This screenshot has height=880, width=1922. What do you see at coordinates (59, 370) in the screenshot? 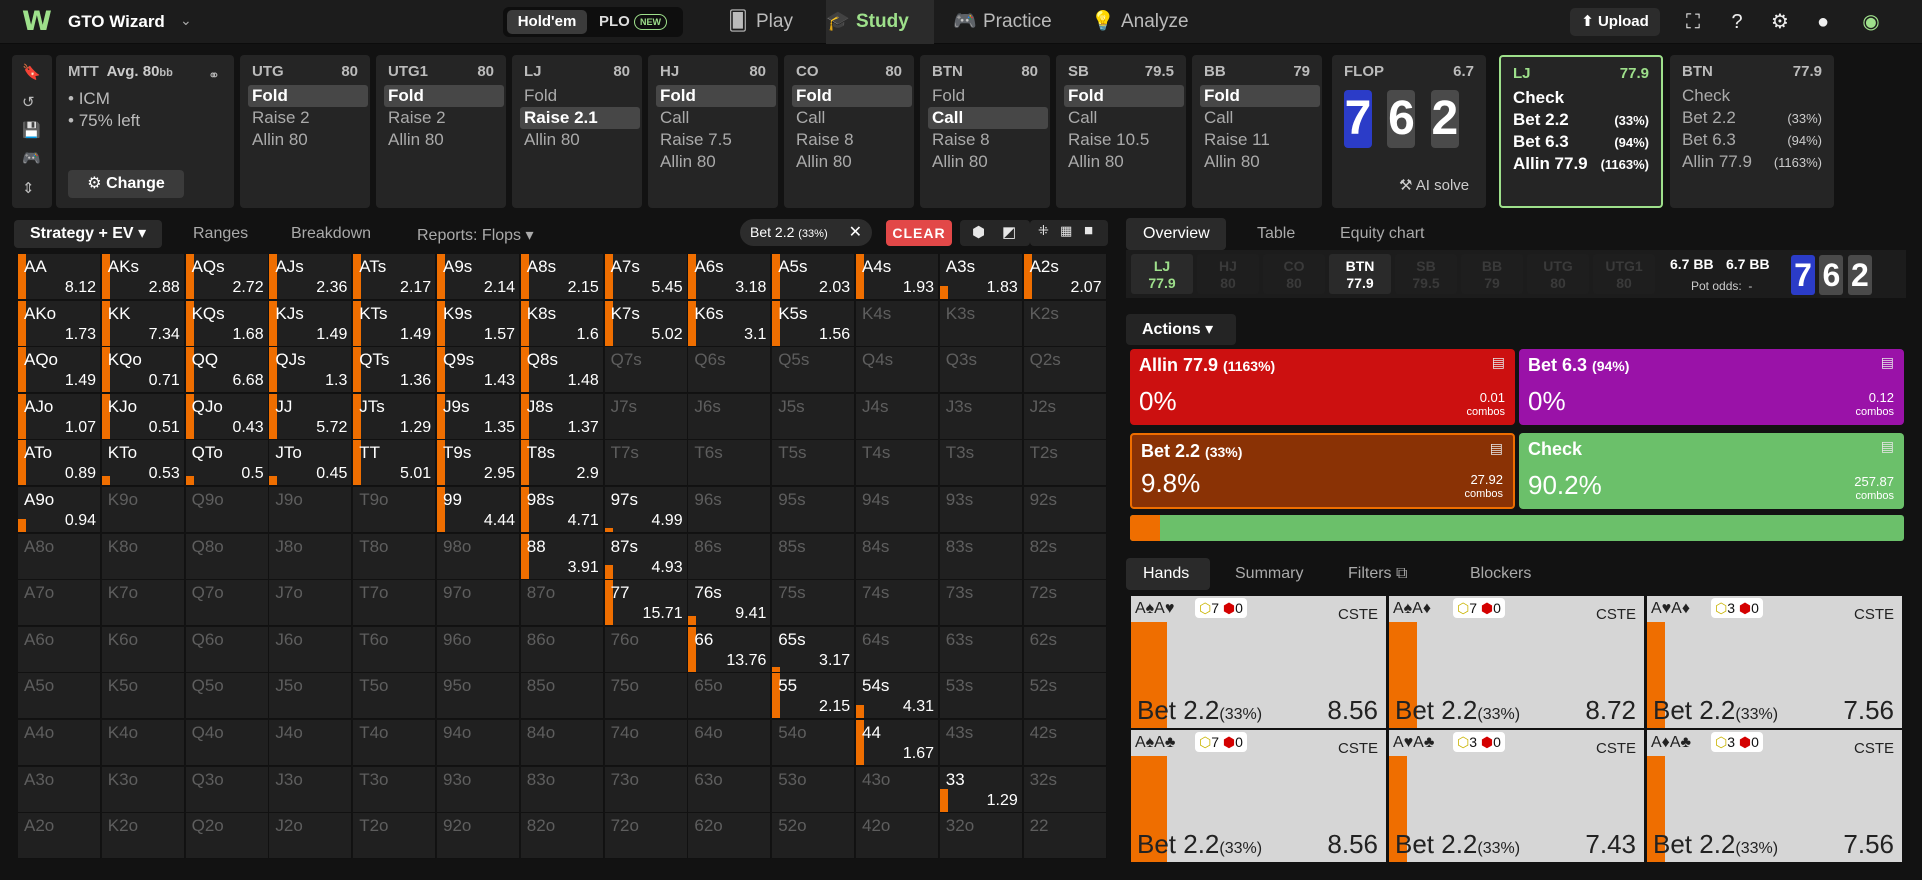
I see `hand-cell-AQo: AQo 1.49` at bounding box center [59, 370].